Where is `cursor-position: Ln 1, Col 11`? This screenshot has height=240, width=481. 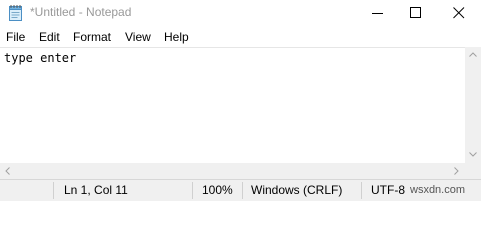
cursor-position: Ln 1, Col 11 is located at coordinates (96, 190).